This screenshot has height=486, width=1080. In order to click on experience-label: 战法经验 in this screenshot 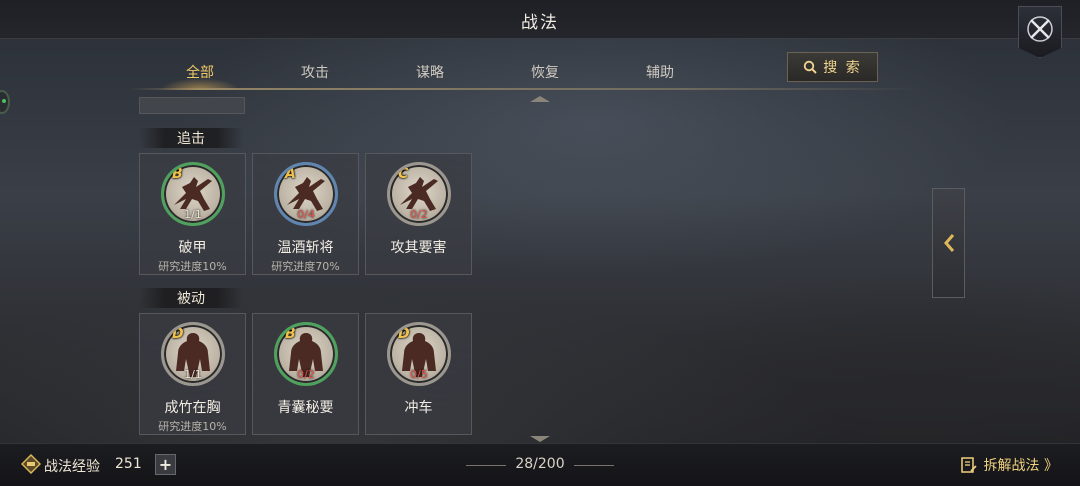, I will do `click(72, 467)`.